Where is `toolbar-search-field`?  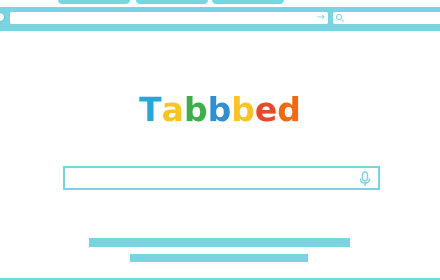 toolbar-search-field is located at coordinates (386, 18).